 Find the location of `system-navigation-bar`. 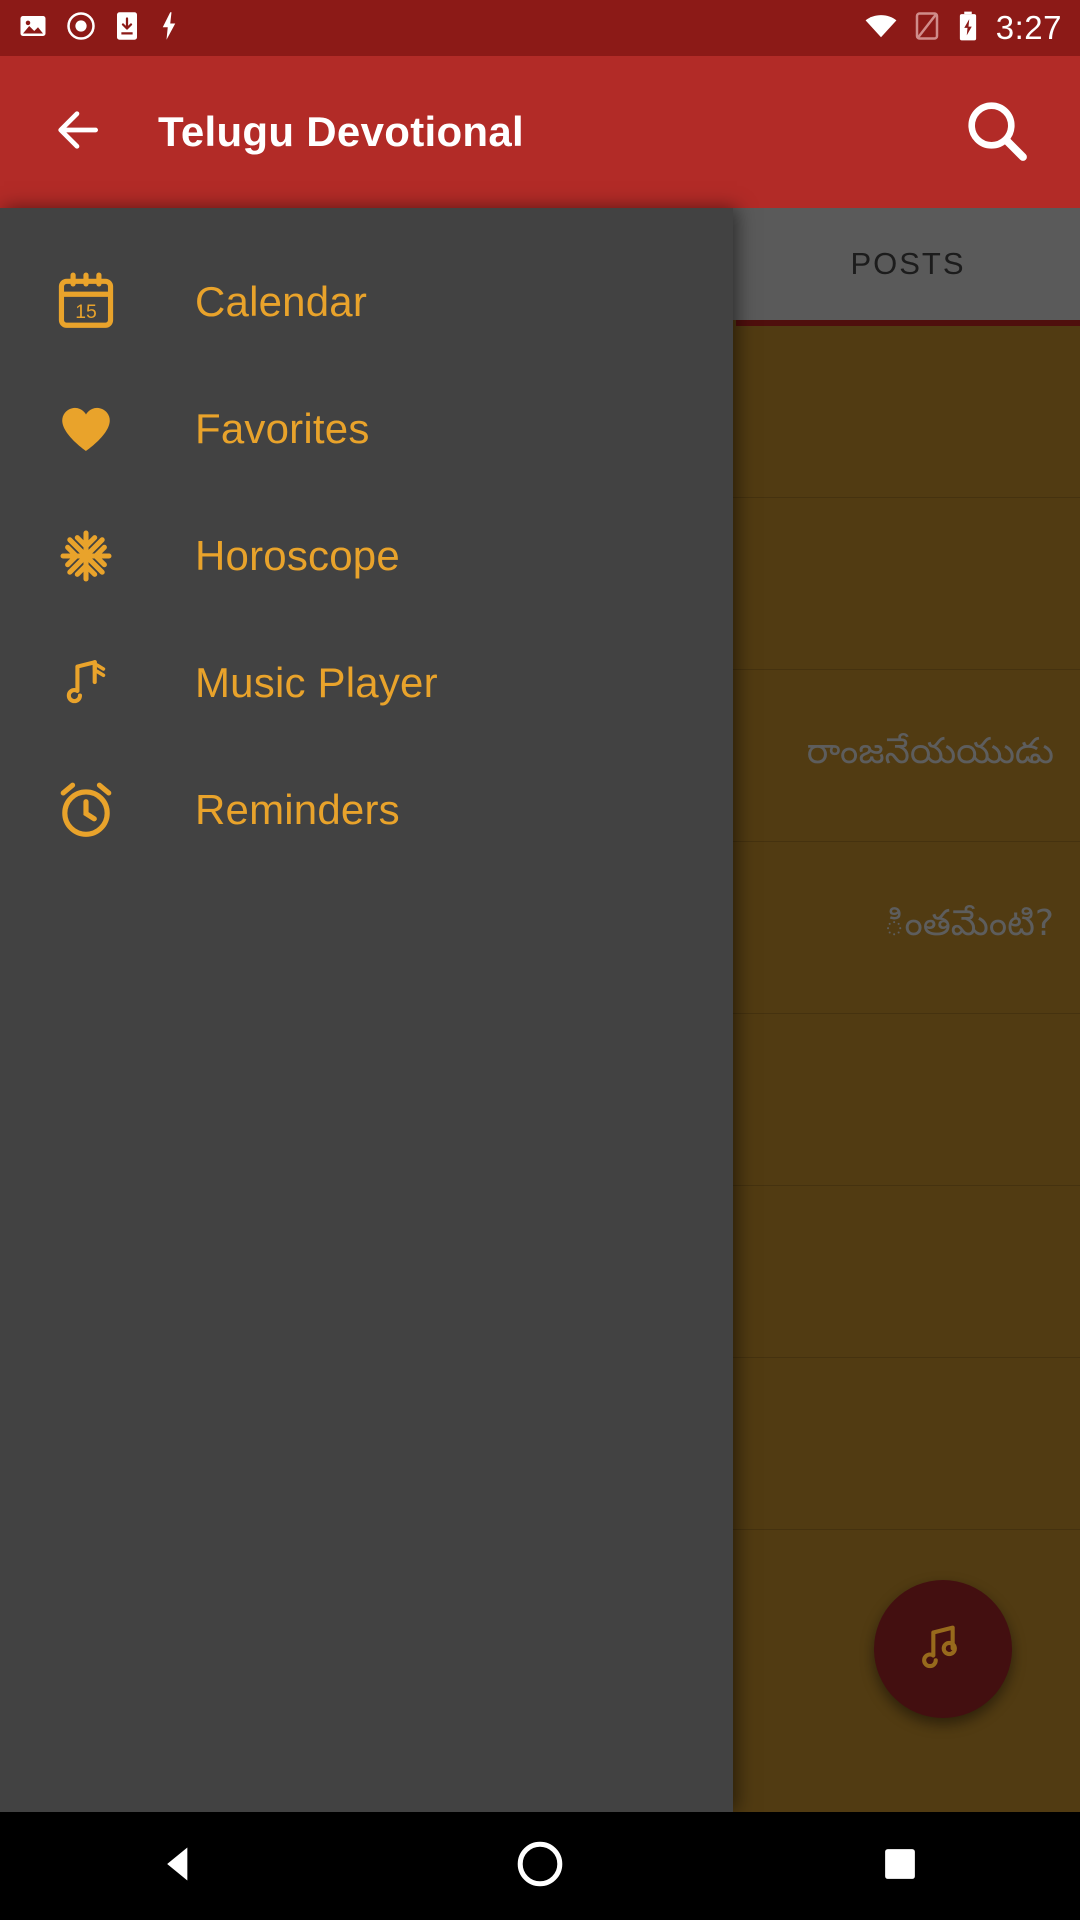

system-navigation-bar is located at coordinates (540, 1866).